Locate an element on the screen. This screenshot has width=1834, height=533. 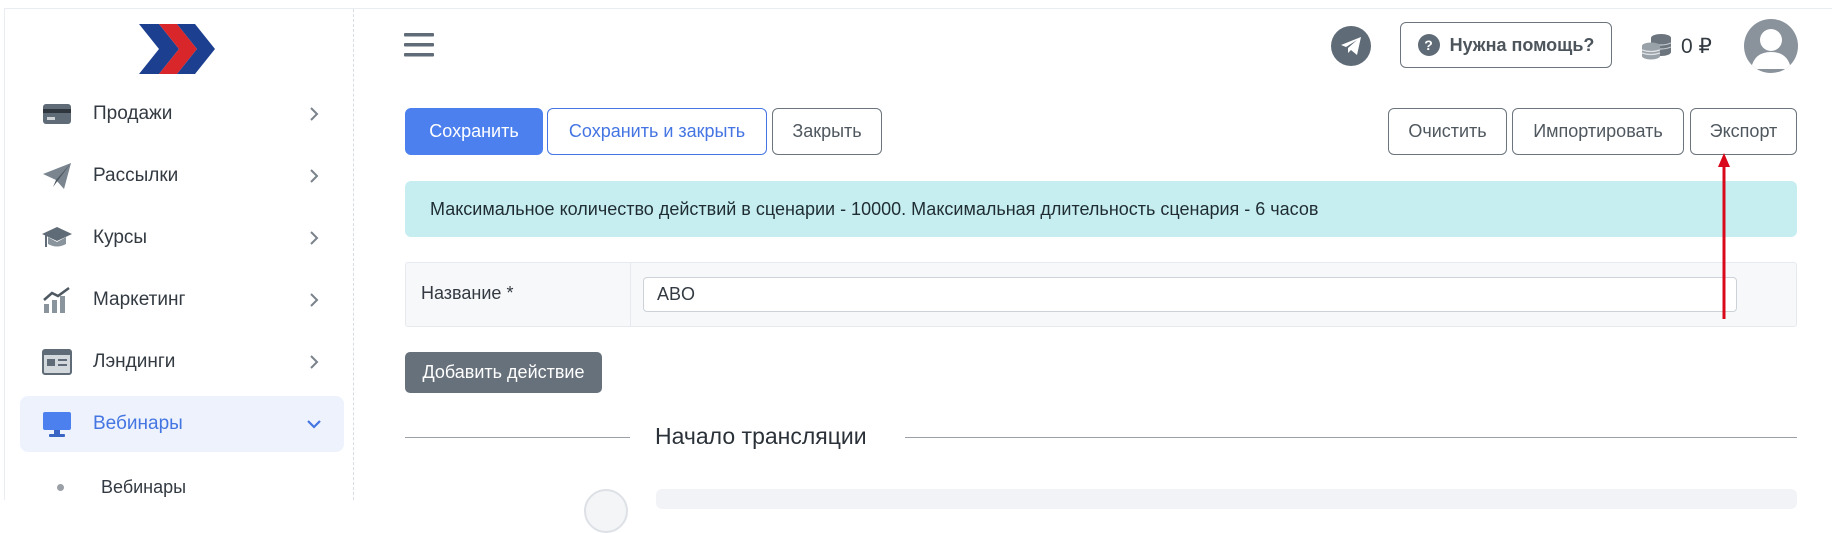
avatar is located at coordinates (1771, 46).